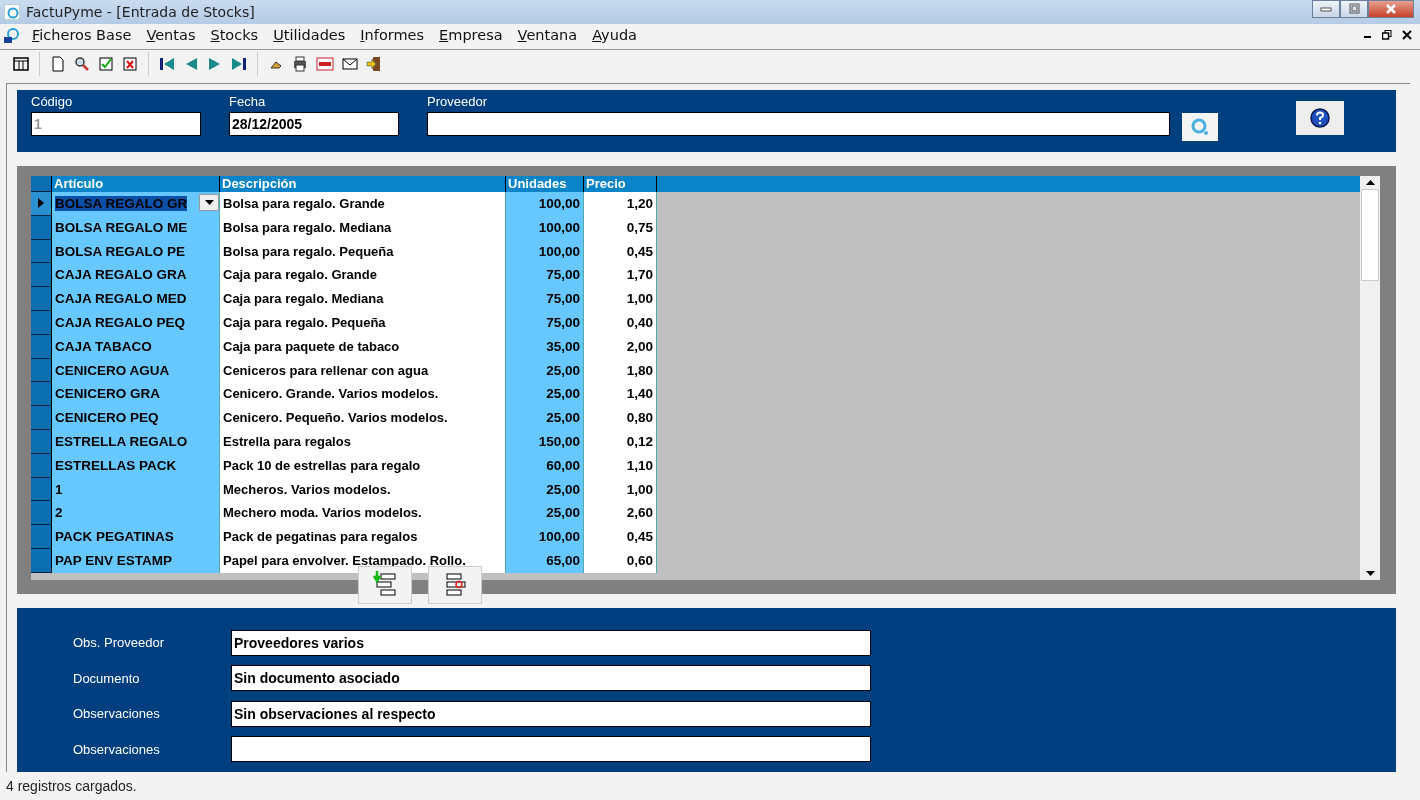  I want to click on field-label: Código, so click(52, 102).